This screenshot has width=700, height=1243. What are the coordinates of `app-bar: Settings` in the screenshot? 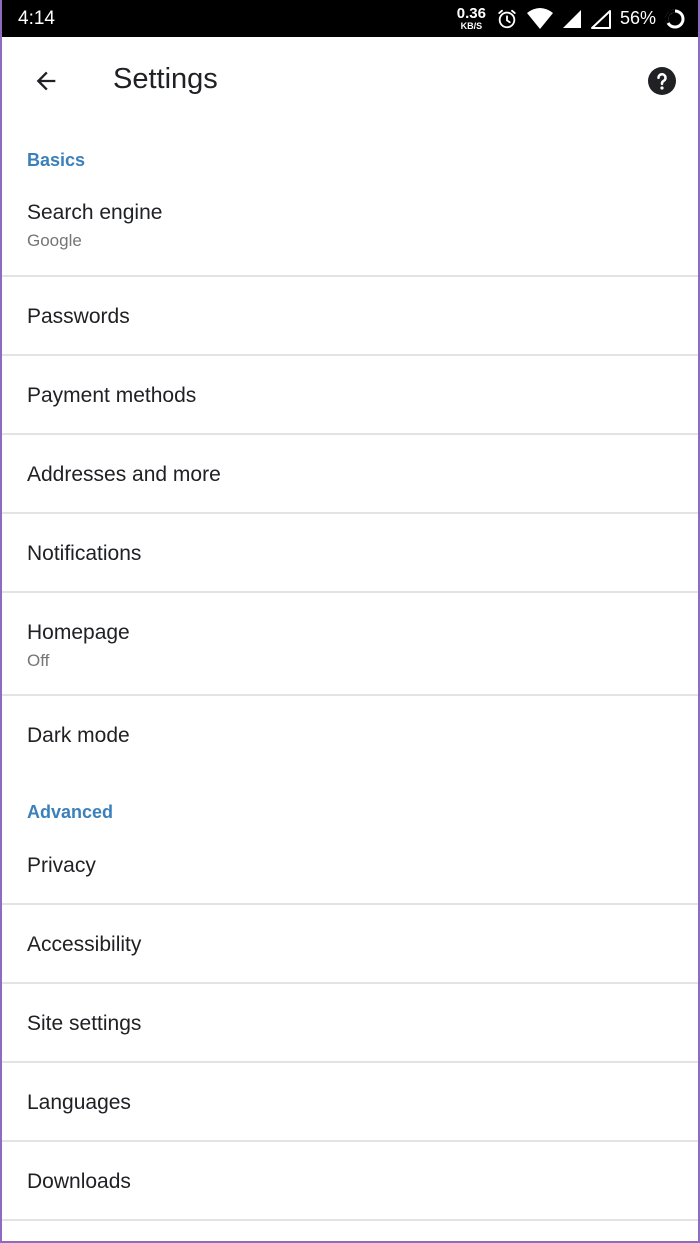 It's located at (350, 81).